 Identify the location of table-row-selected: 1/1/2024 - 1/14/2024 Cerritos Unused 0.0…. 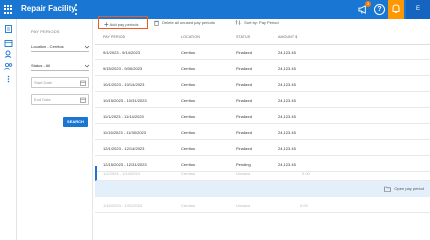
(262, 173).